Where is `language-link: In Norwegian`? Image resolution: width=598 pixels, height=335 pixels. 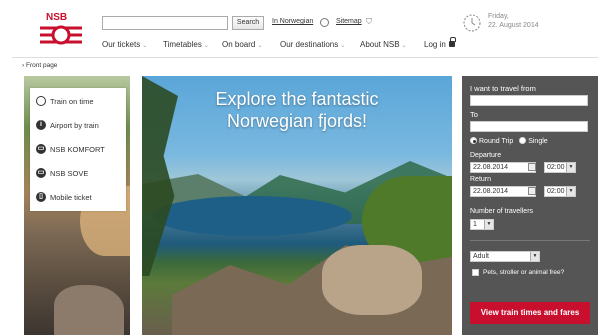 language-link: In Norwegian is located at coordinates (292, 21).